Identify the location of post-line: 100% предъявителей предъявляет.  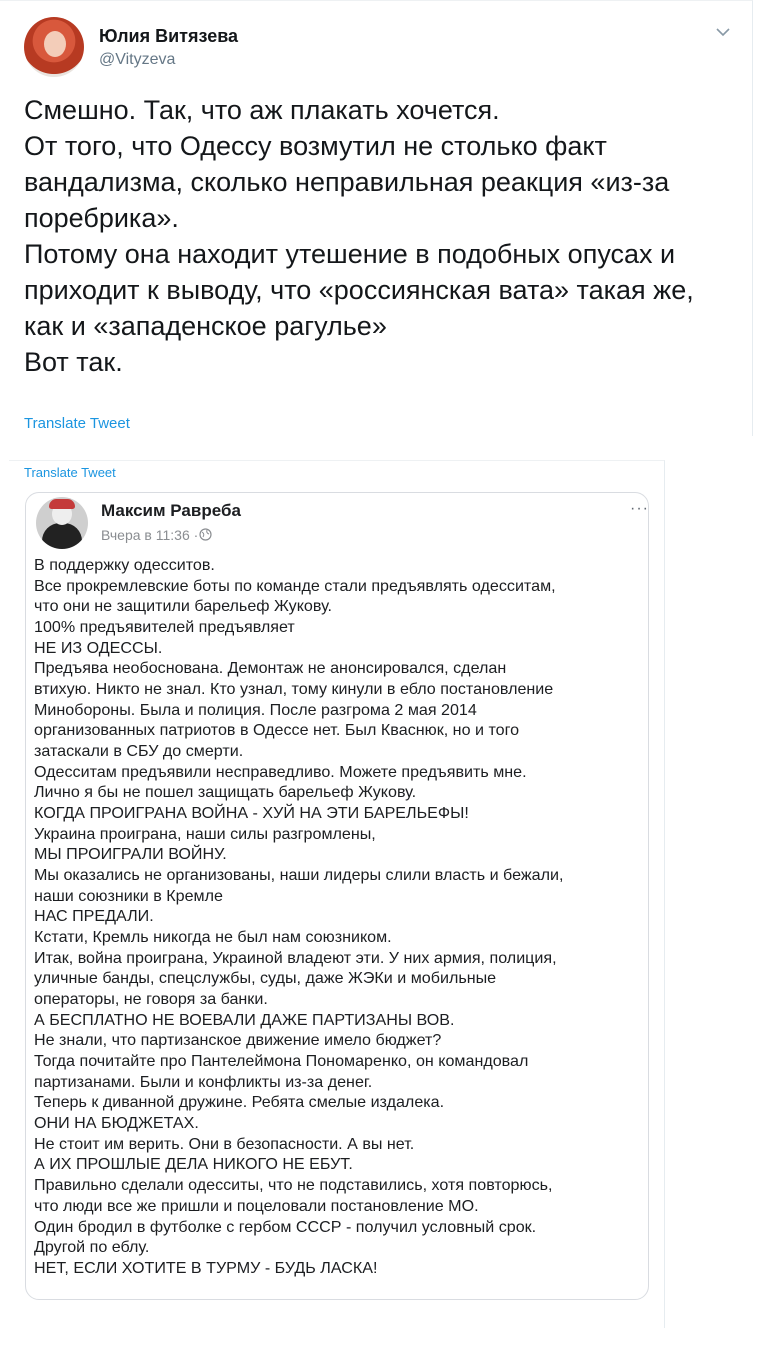
(164, 627).